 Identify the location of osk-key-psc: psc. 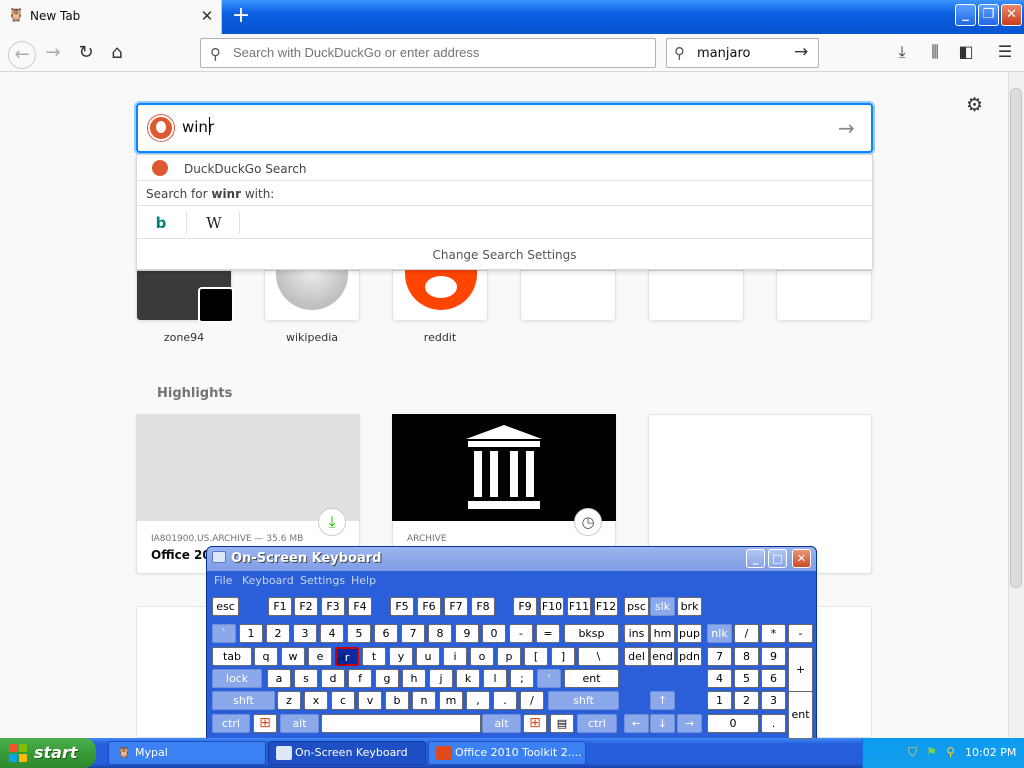
(636, 606).